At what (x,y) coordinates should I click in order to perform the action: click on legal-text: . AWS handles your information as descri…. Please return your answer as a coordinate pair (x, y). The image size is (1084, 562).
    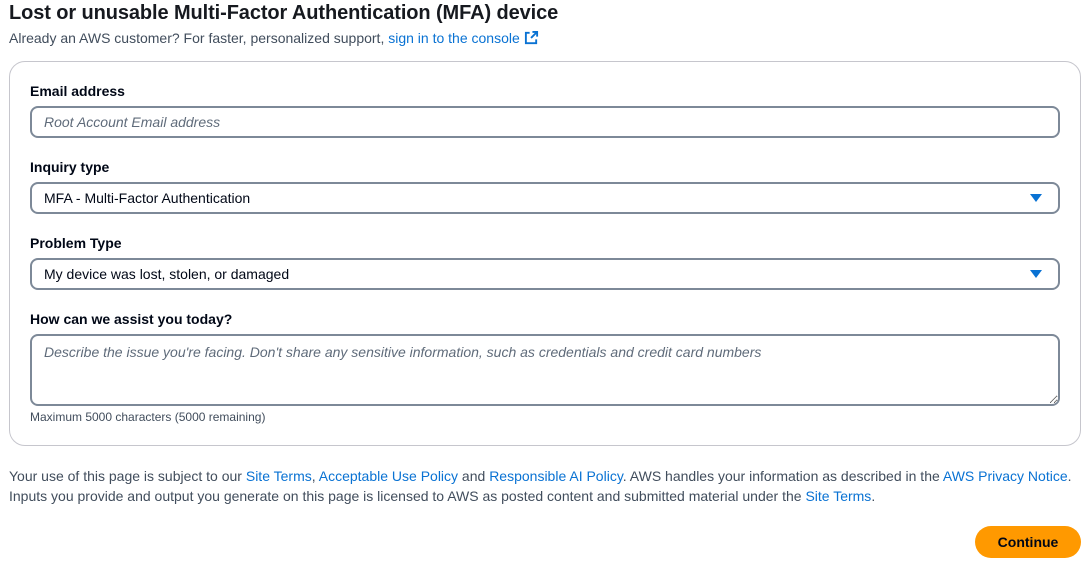
    Looking at the image, I should click on (782, 476).